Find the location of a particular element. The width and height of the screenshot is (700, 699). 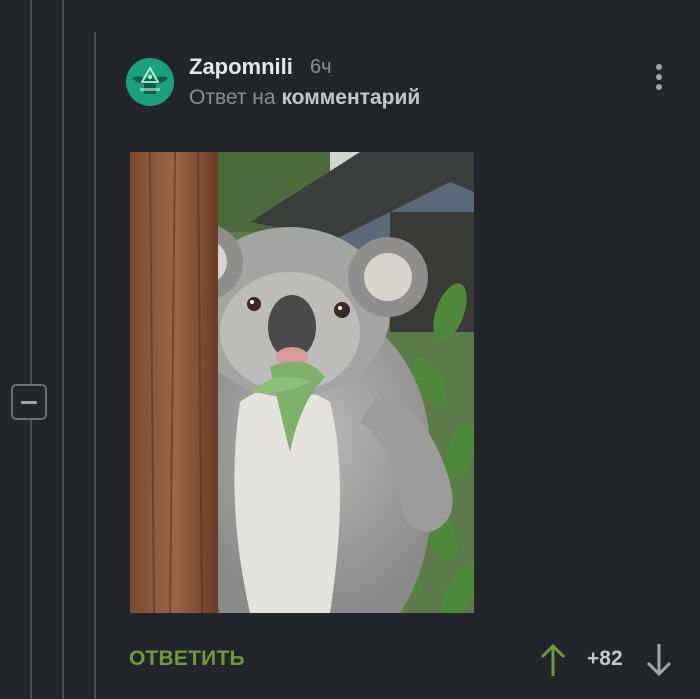

avatar-emblem-icon is located at coordinates (150, 82).